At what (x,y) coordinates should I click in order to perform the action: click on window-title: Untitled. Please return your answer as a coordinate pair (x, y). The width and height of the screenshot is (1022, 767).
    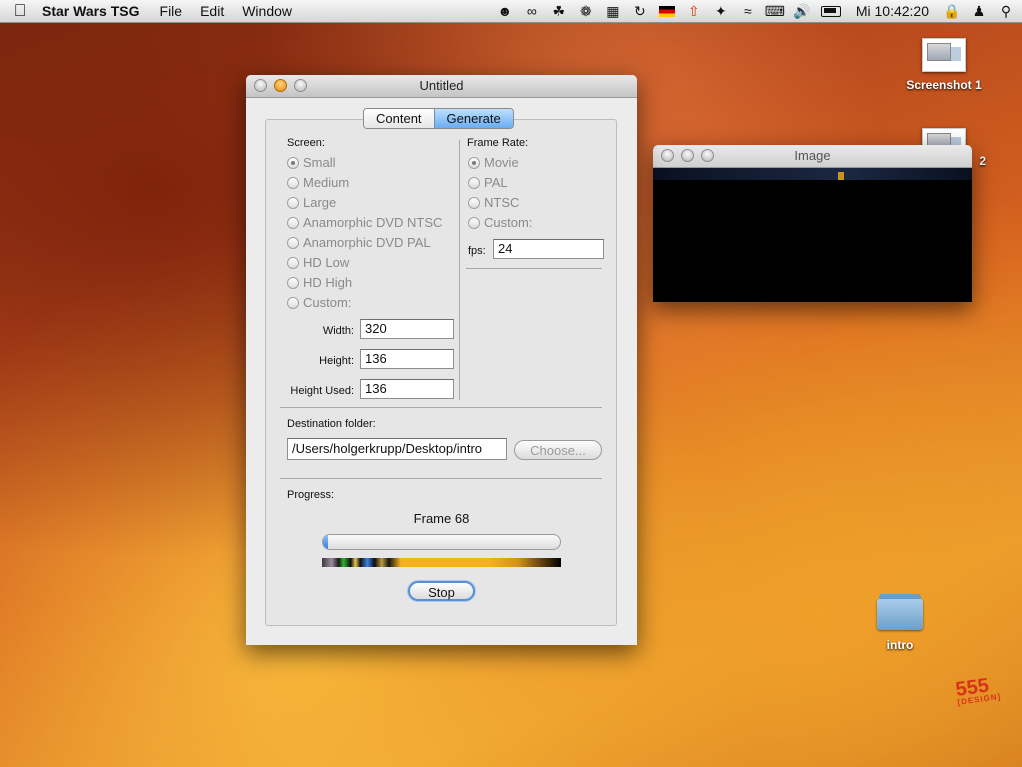
    Looking at the image, I should click on (441, 85).